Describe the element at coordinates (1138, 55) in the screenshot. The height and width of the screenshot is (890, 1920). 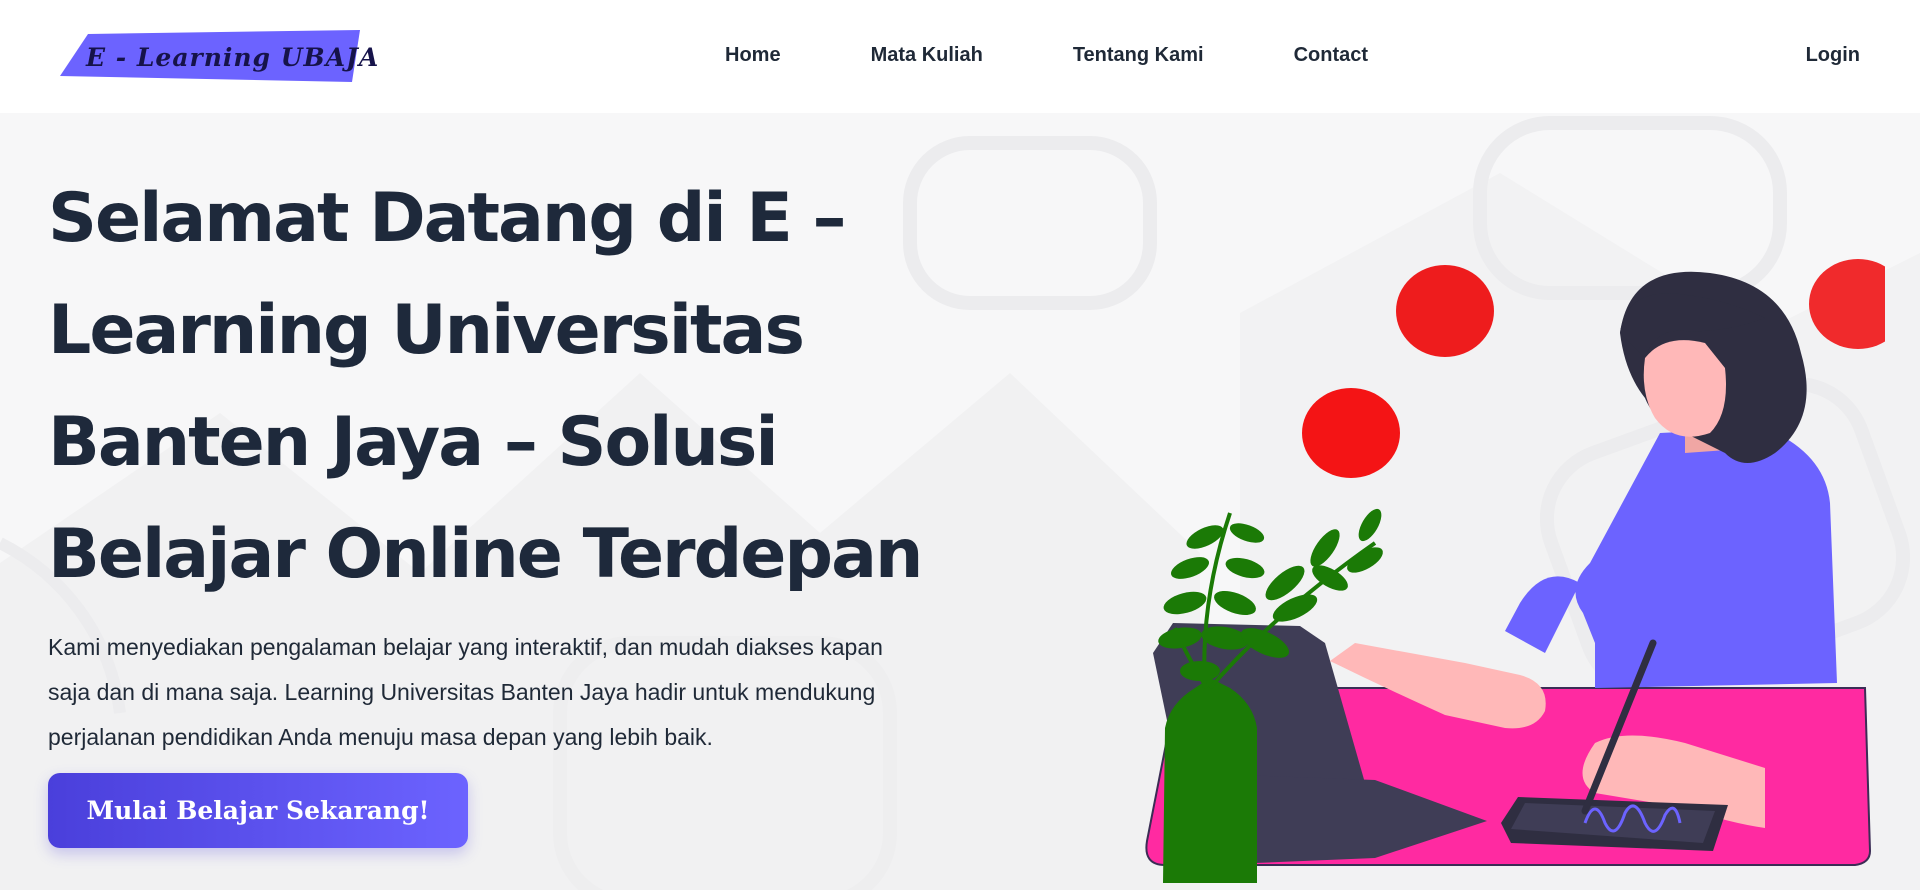
I see `nav-tentang-kami: Tentang Kami` at that location.